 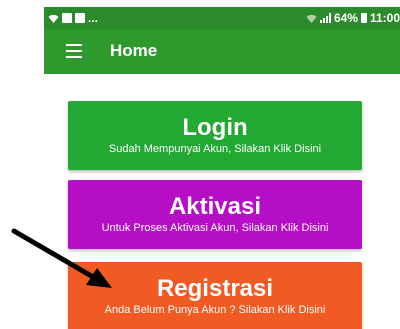 I want to click on page-title: Home, so click(x=134, y=50).